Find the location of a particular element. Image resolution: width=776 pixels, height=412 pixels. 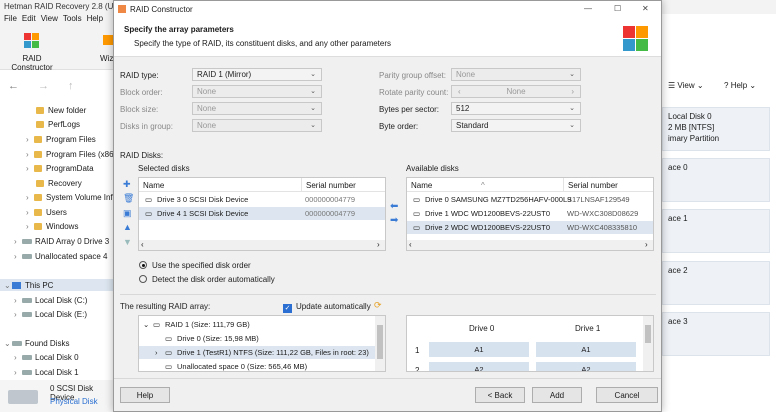

disk-tile: ace 1 is located at coordinates (716, 231).